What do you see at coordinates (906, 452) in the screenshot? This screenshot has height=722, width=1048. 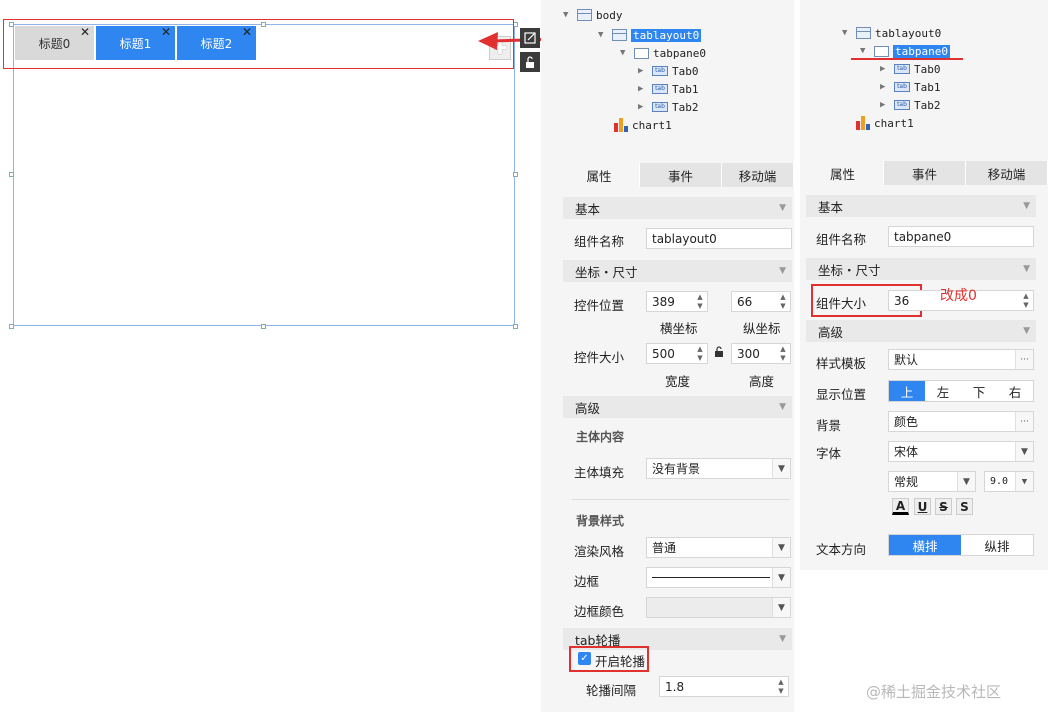 I see `value: 宋体` at bounding box center [906, 452].